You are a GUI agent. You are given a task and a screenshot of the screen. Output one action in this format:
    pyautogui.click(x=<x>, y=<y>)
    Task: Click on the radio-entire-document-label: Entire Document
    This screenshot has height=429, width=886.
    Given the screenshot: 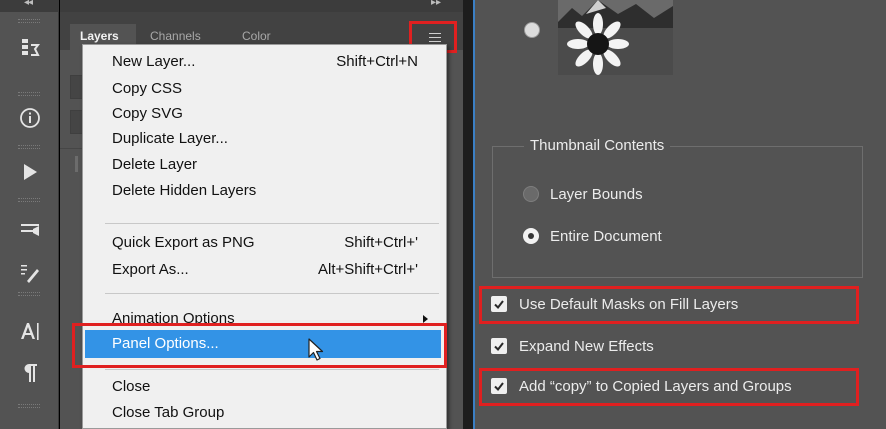 What is the action you would take?
    pyautogui.click(x=606, y=236)
    